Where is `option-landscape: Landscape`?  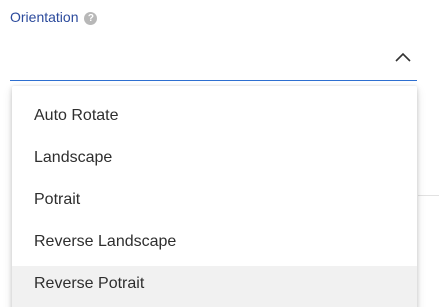 option-landscape: Landscape is located at coordinates (214, 161).